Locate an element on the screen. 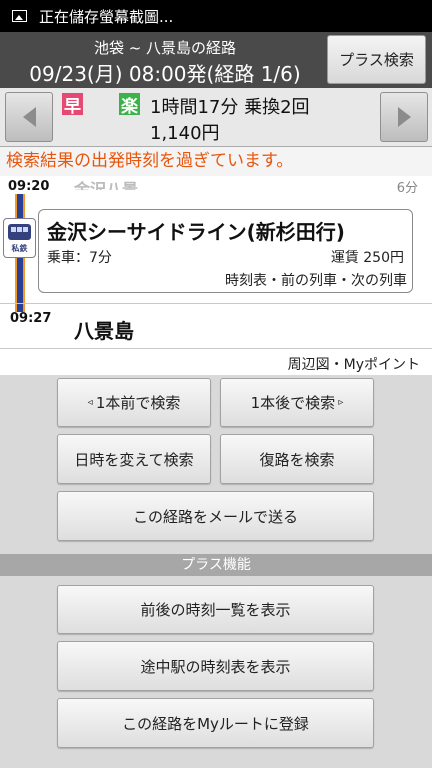 Image resolution: width=432 pixels, height=768 pixels. departure-passed-warning: 検索結果の出発時刻を過ぎています。 is located at coordinates (216, 161).